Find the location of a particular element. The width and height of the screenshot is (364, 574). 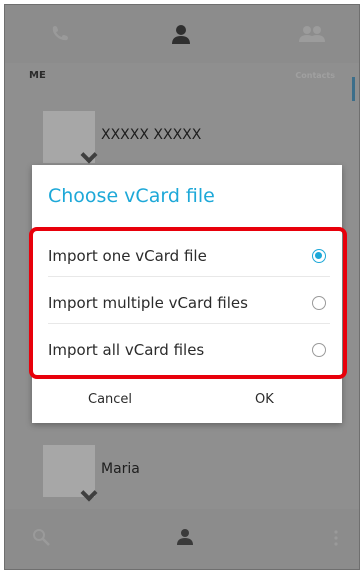

top-tab-bar is located at coordinates (182, 34).